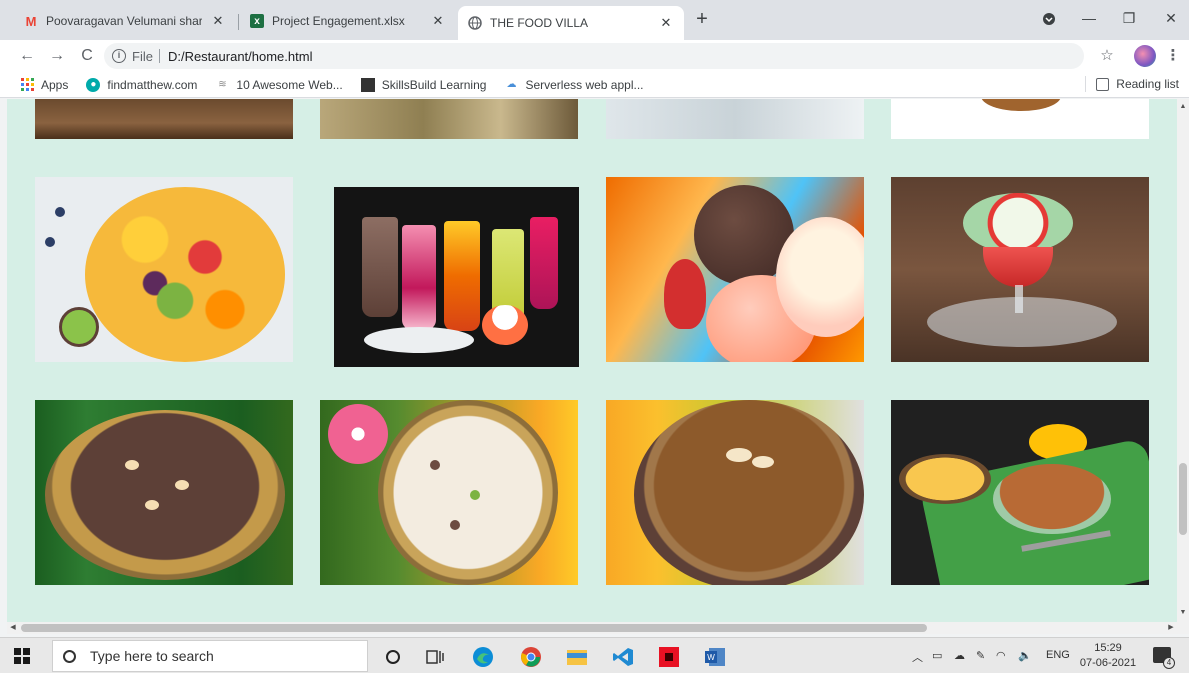 Image resolution: width=1189 pixels, height=673 pixels. I want to click on scroll-down-arrow-icon: ▼, so click(1183, 613).